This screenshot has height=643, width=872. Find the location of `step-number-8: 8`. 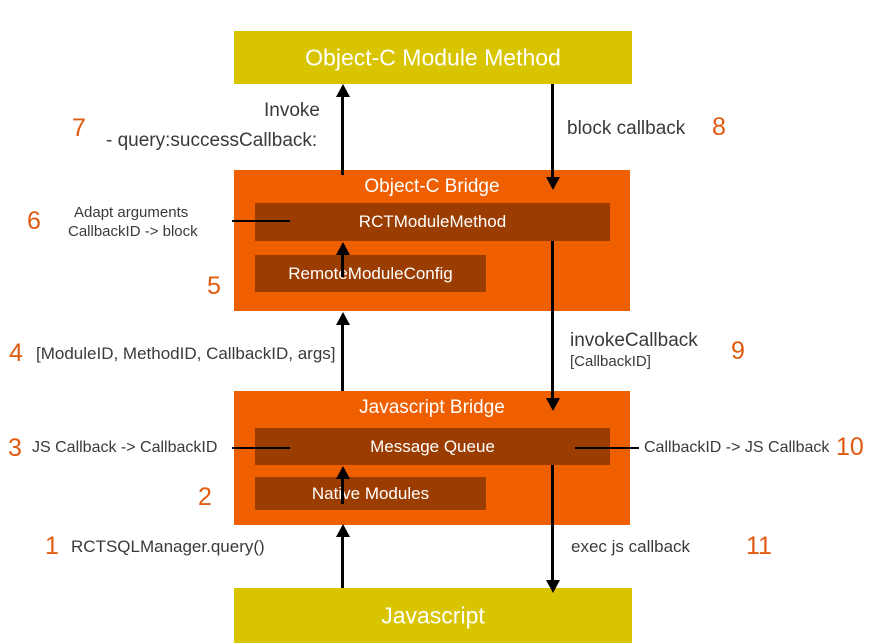

step-number-8: 8 is located at coordinates (719, 127).